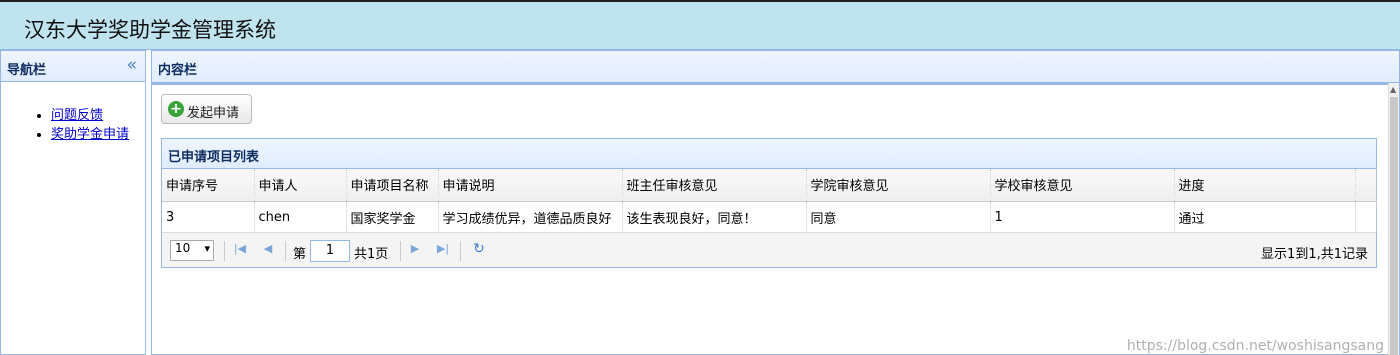  Describe the element at coordinates (1393, 89) in the screenshot. I see `scroll-up-icon: ▲` at that location.